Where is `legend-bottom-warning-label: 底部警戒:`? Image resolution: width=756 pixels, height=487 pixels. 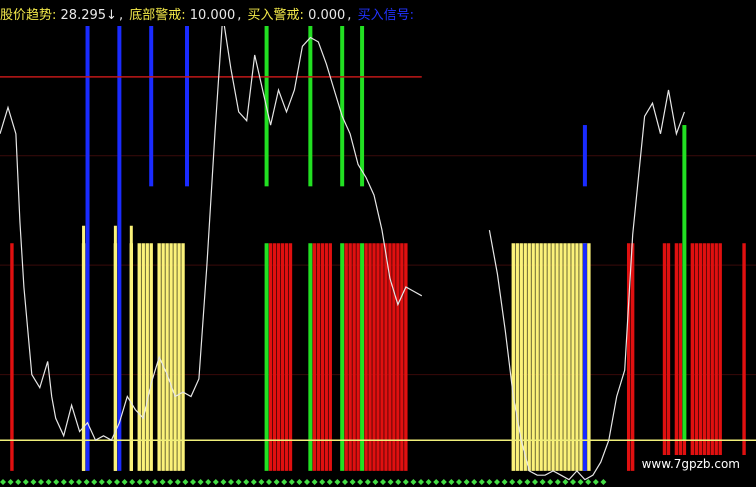 legend-bottom-warning-label: 底部警戒: is located at coordinates (157, 15).